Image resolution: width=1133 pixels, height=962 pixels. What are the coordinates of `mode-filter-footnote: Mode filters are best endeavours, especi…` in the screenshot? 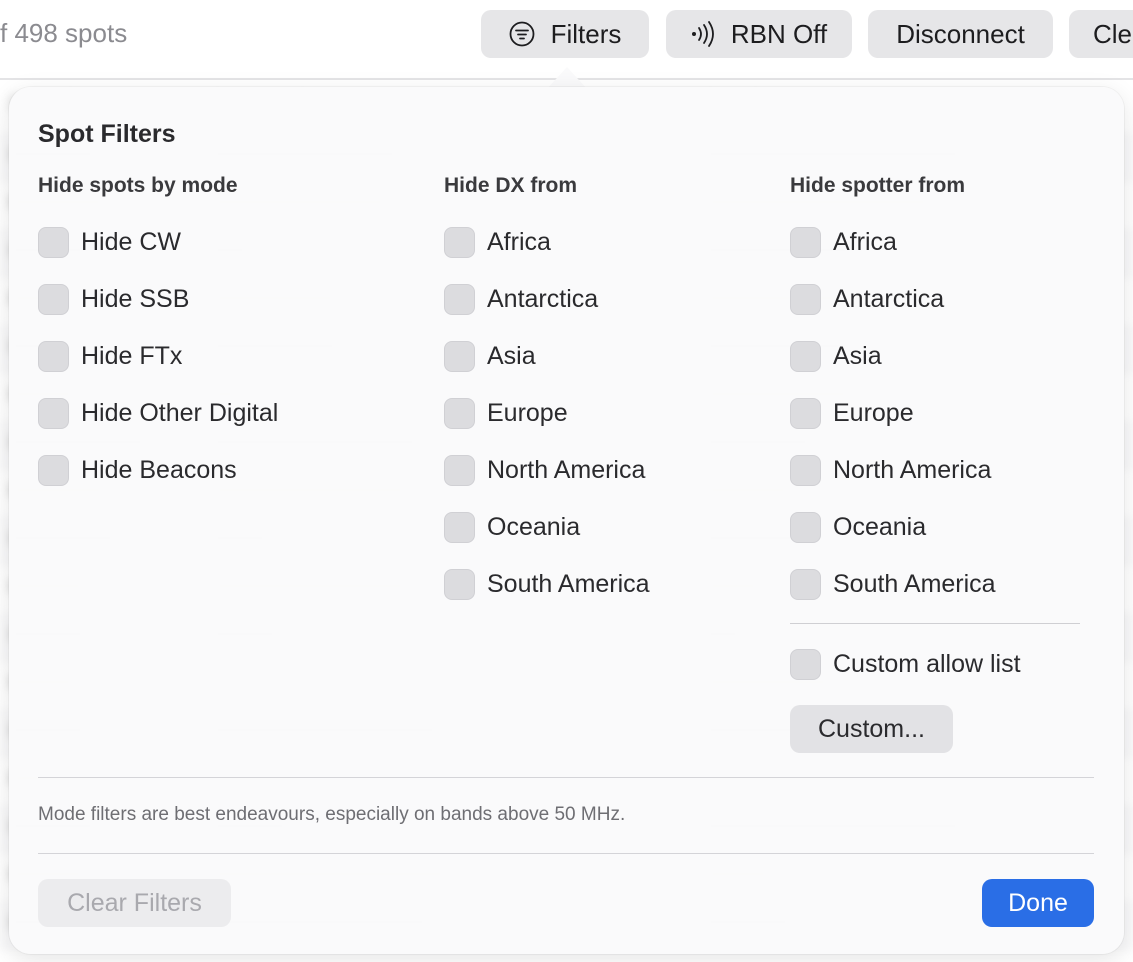 It's located at (332, 814).